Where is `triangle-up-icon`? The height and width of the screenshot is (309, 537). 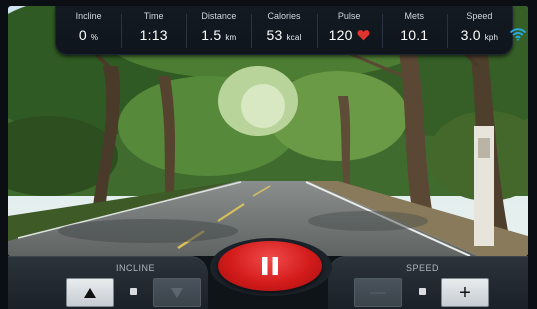 triangle-up-icon is located at coordinates (90, 292).